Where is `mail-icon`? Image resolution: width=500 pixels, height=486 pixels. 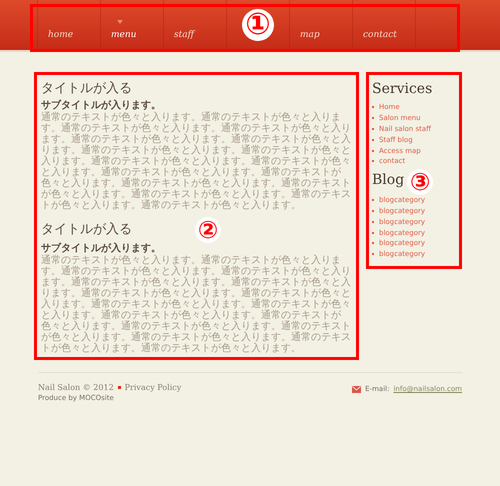 mail-icon is located at coordinates (357, 389).